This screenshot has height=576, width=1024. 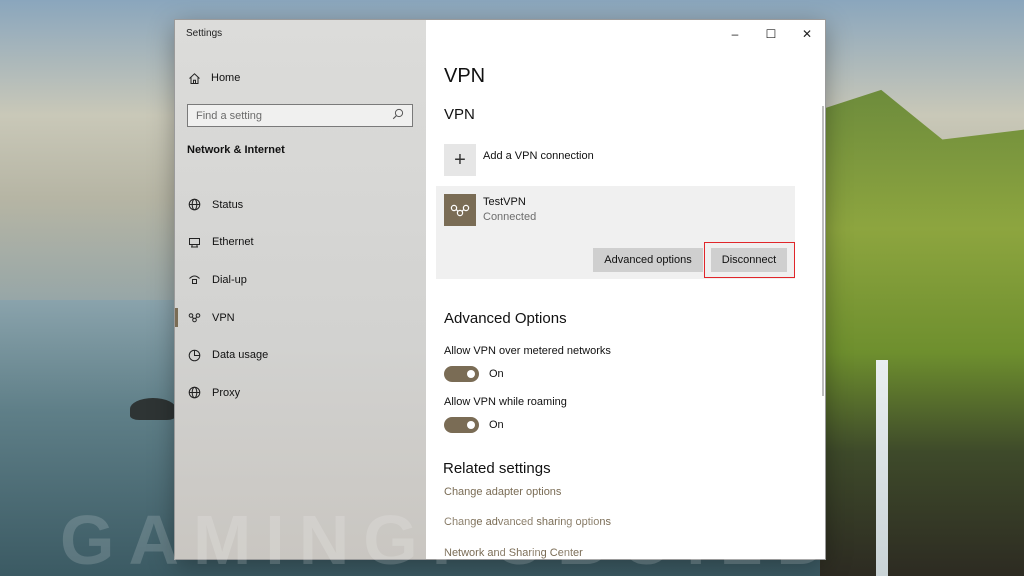 I want to click on search-input, so click(x=294, y=115).